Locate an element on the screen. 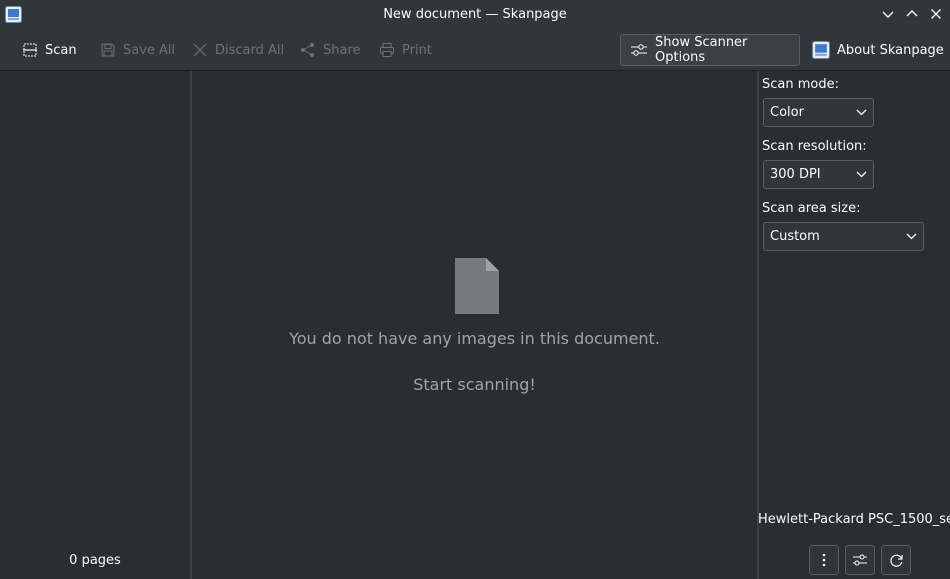  window-title: New document — Skanpage is located at coordinates (475, 14).